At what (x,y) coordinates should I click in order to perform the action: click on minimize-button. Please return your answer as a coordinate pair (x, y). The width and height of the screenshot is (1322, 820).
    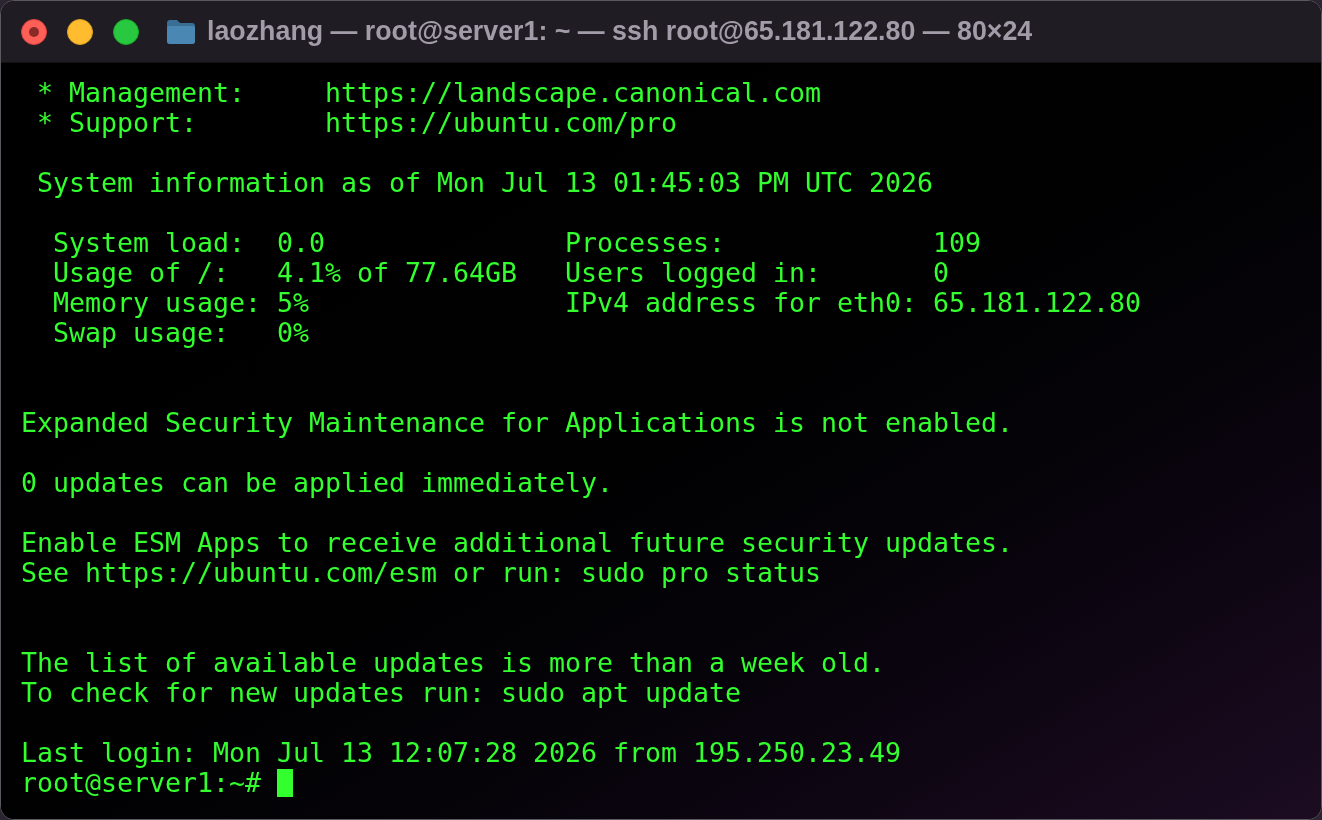
    Looking at the image, I should click on (80, 31).